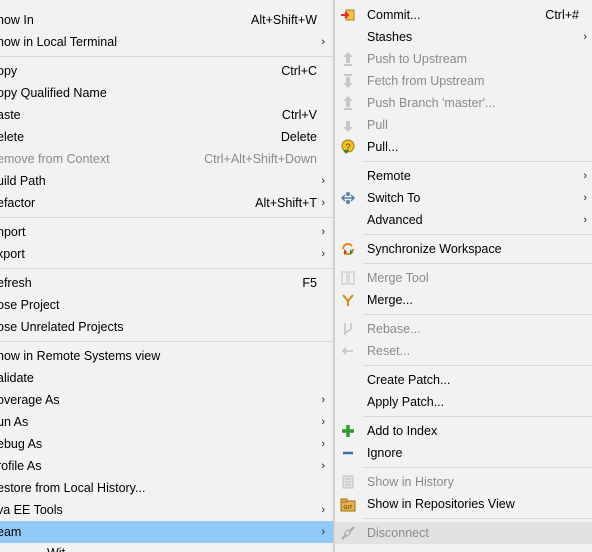  I want to click on disconnect-icon, so click(348, 533).